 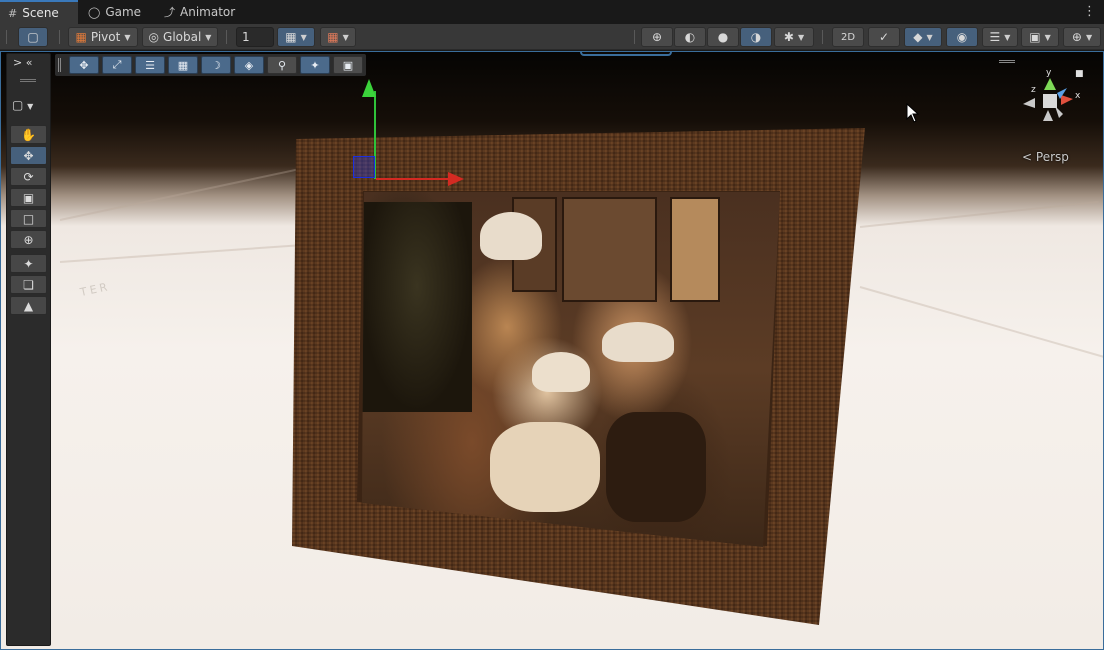 I want to click on photo-man-vest, so click(x=656, y=467).